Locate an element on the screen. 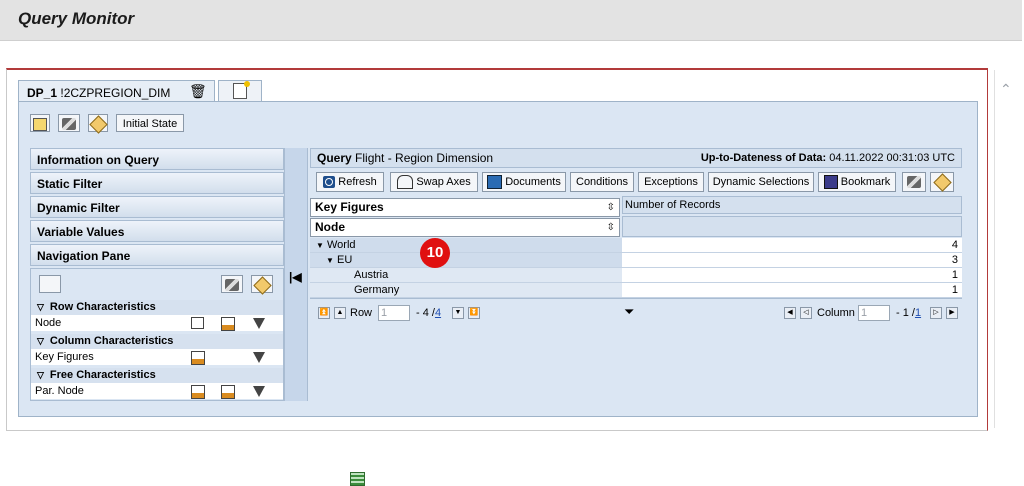 This screenshot has width=1024, height=486. bookmark-button: Bookmark is located at coordinates (857, 182).